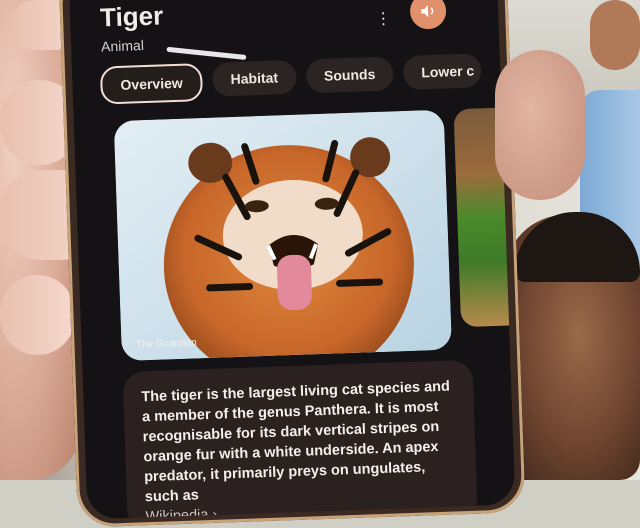 The width and height of the screenshot is (640, 528). I want to click on screen-glare, so click(206, 53).